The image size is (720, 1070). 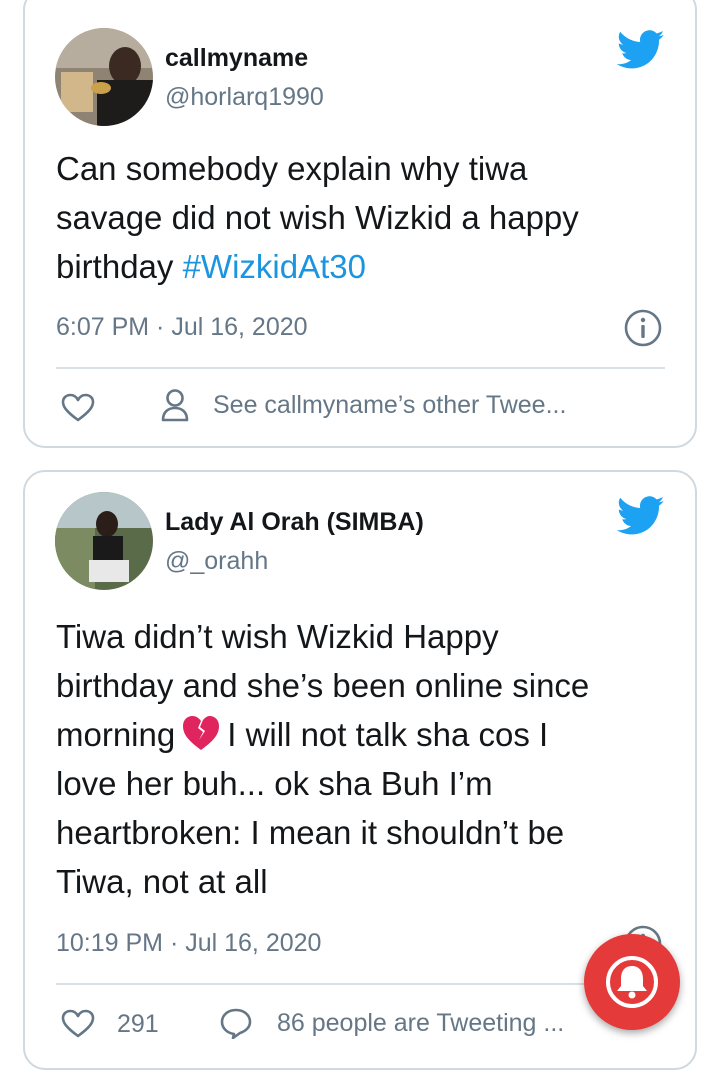 What do you see at coordinates (236, 1023) in the screenshot?
I see `comment-icon` at bounding box center [236, 1023].